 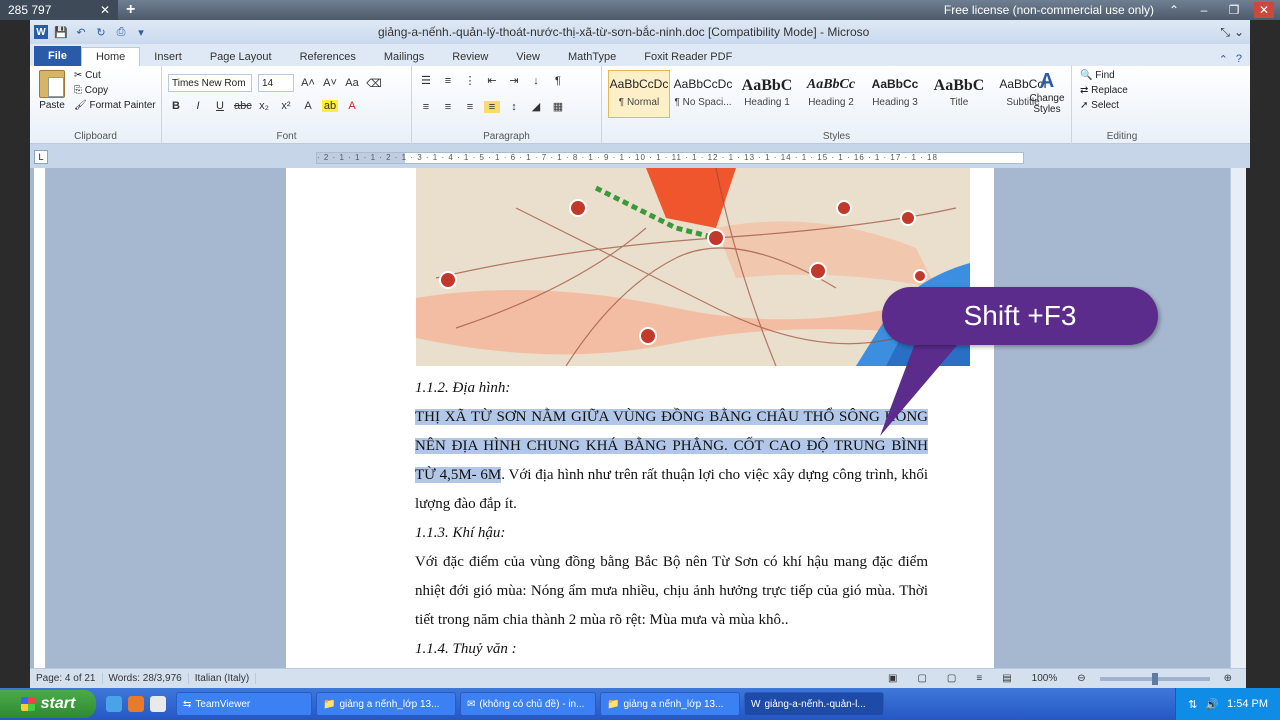 I want to click on restore-icon: ❐, so click(x=1234, y=10).